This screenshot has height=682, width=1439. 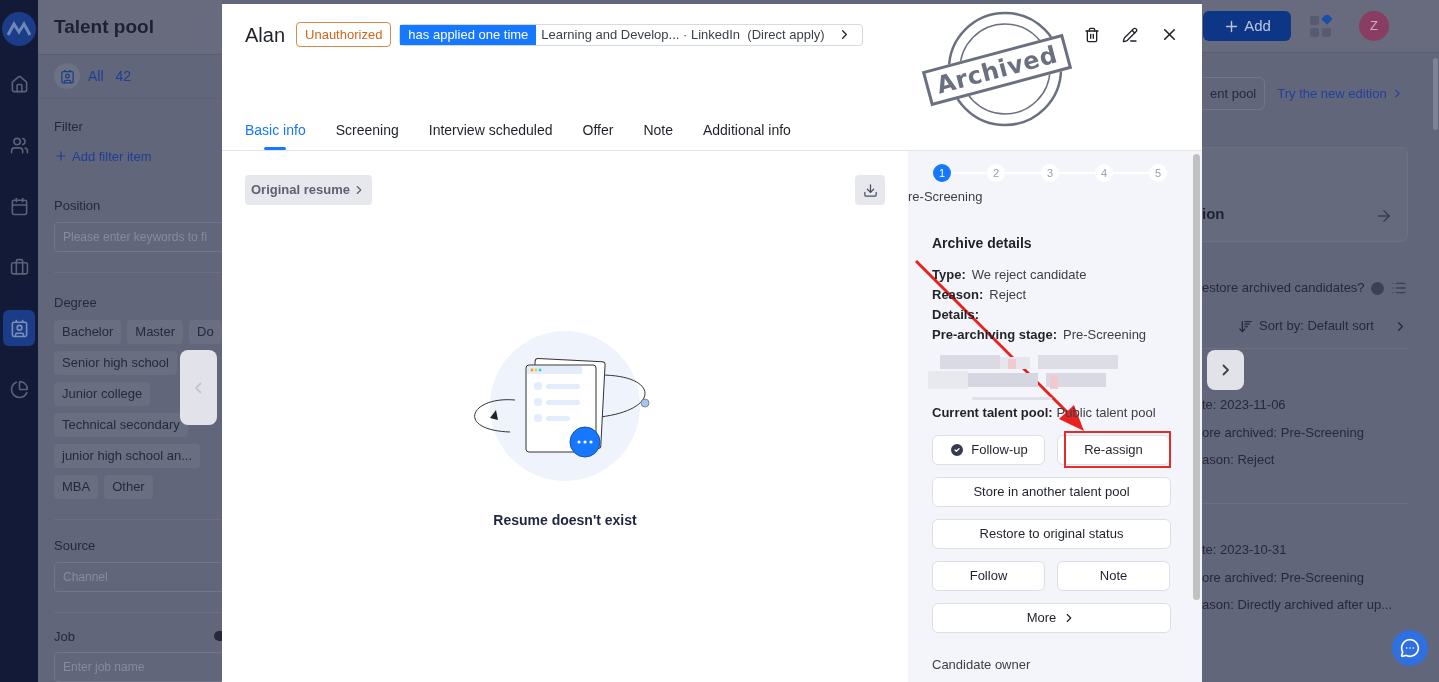 I want to click on filter-label: Filter, so click(x=69, y=127).